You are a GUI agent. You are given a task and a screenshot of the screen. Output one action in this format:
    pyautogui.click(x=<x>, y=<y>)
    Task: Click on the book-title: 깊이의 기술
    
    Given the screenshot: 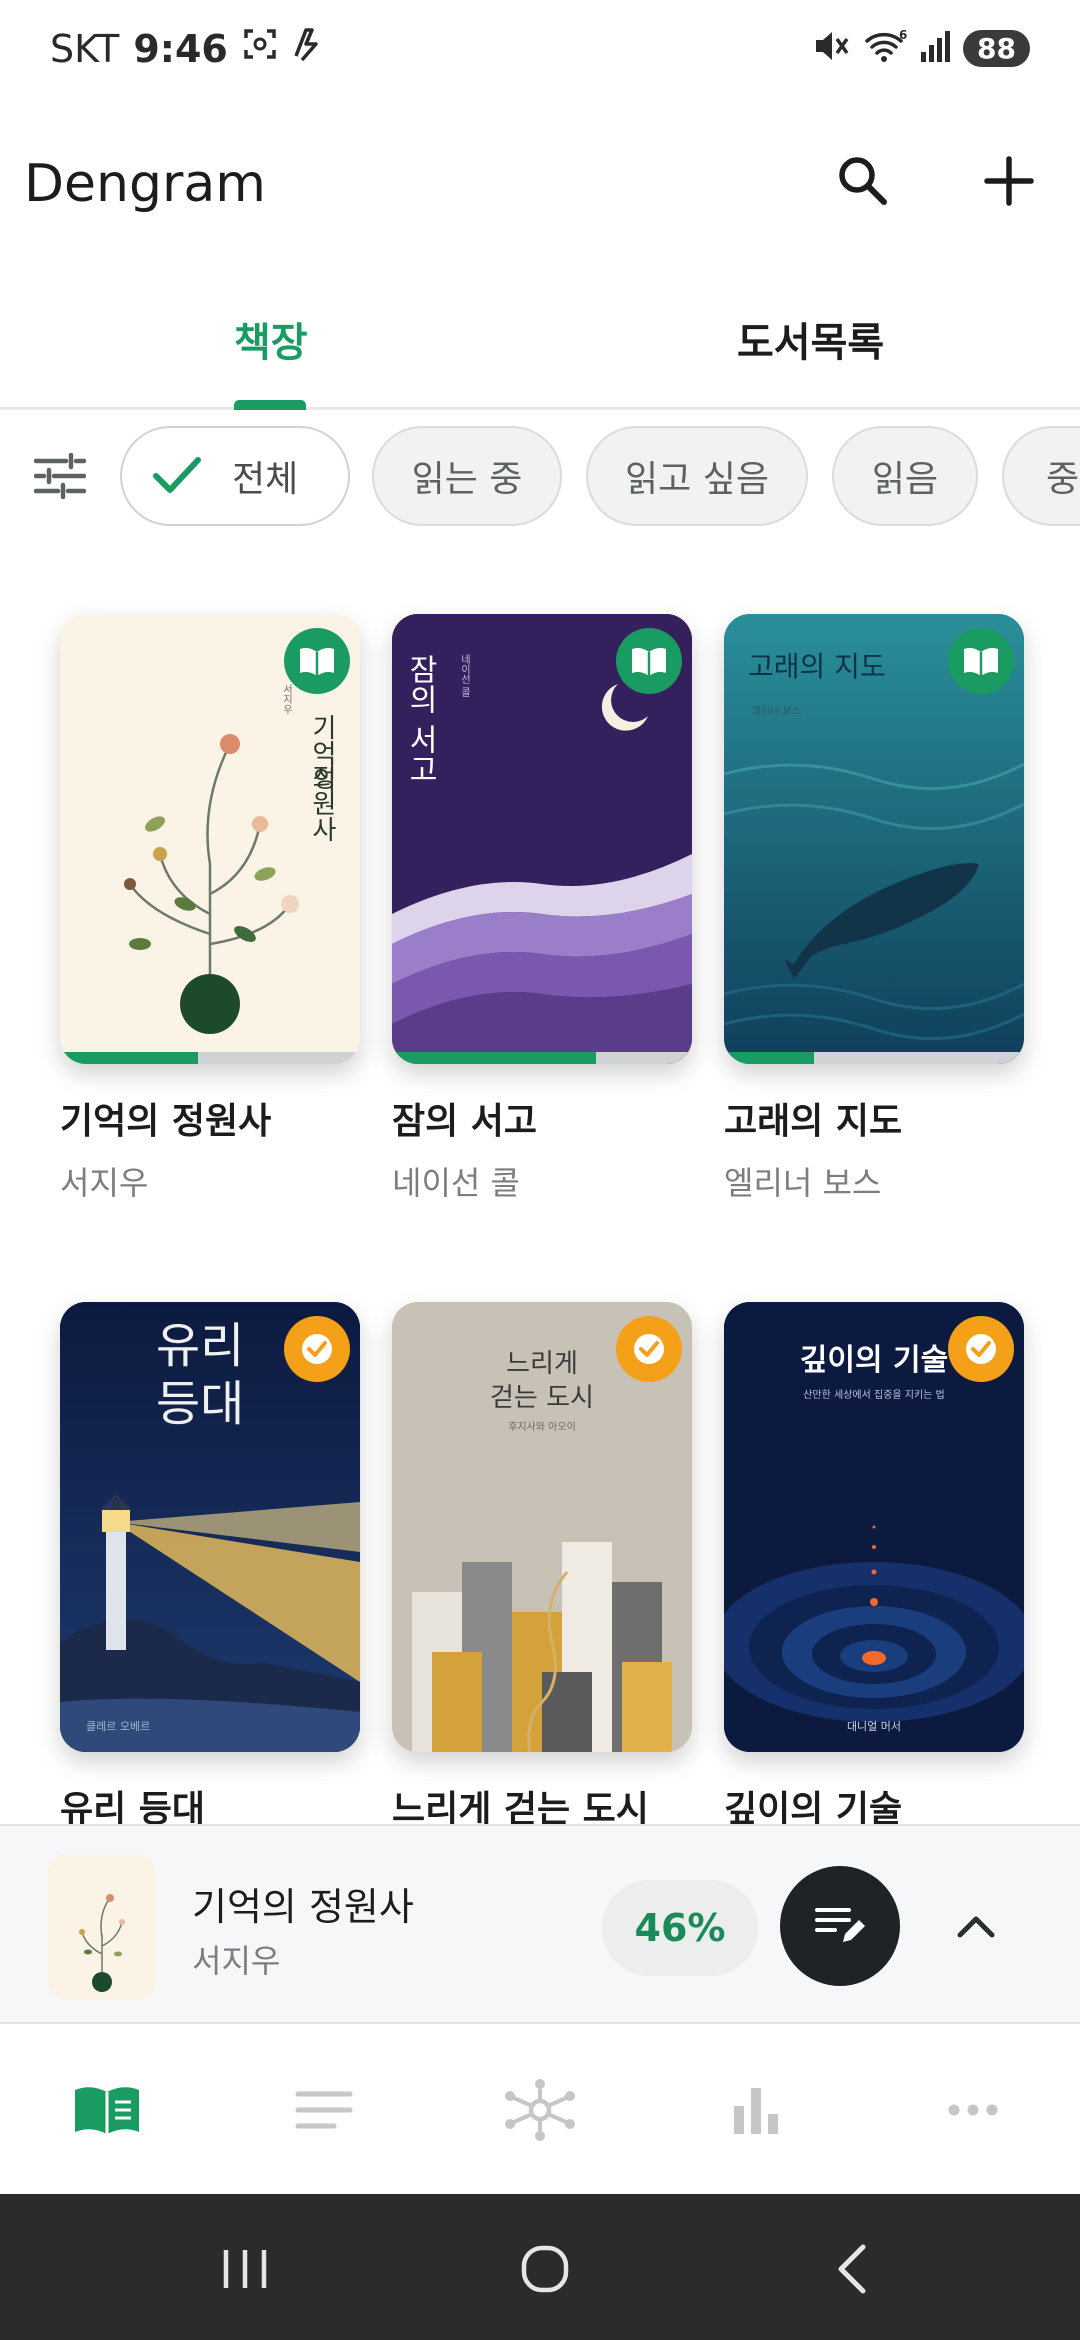 What is the action you would take?
    pyautogui.click(x=813, y=1806)
    